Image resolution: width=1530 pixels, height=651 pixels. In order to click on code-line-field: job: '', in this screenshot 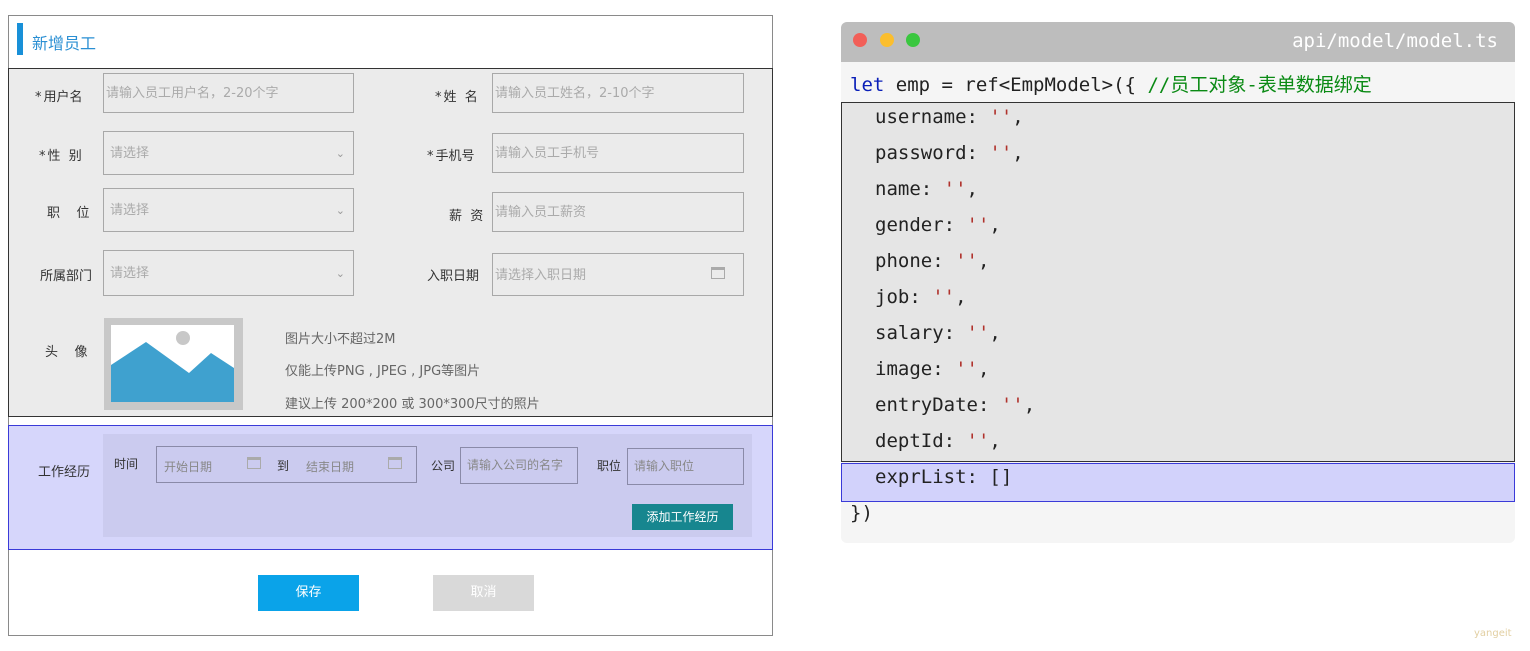, I will do `click(921, 297)`.